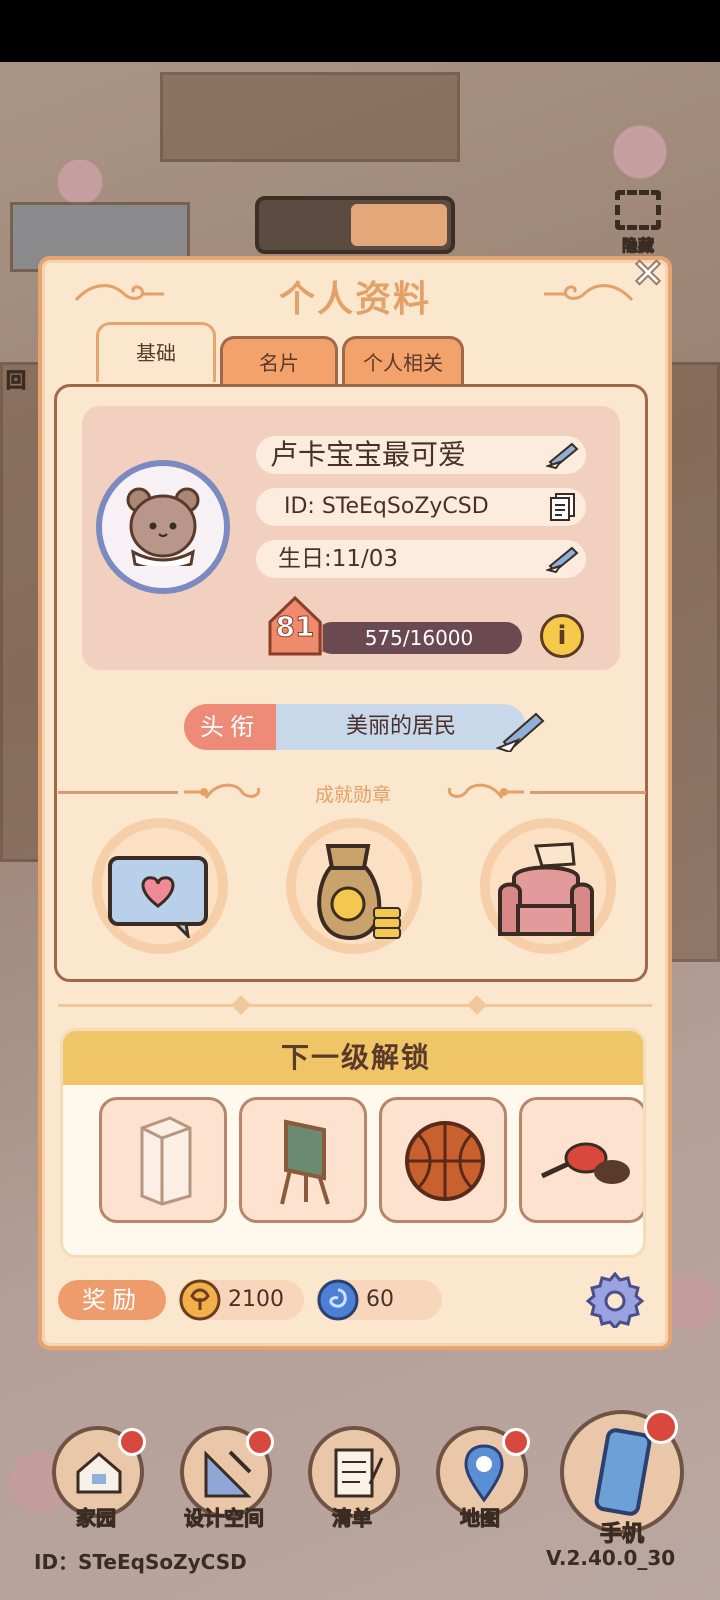 The image size is (720, 1600). I want to click on gems-amount: 60, so click(380, 1299).